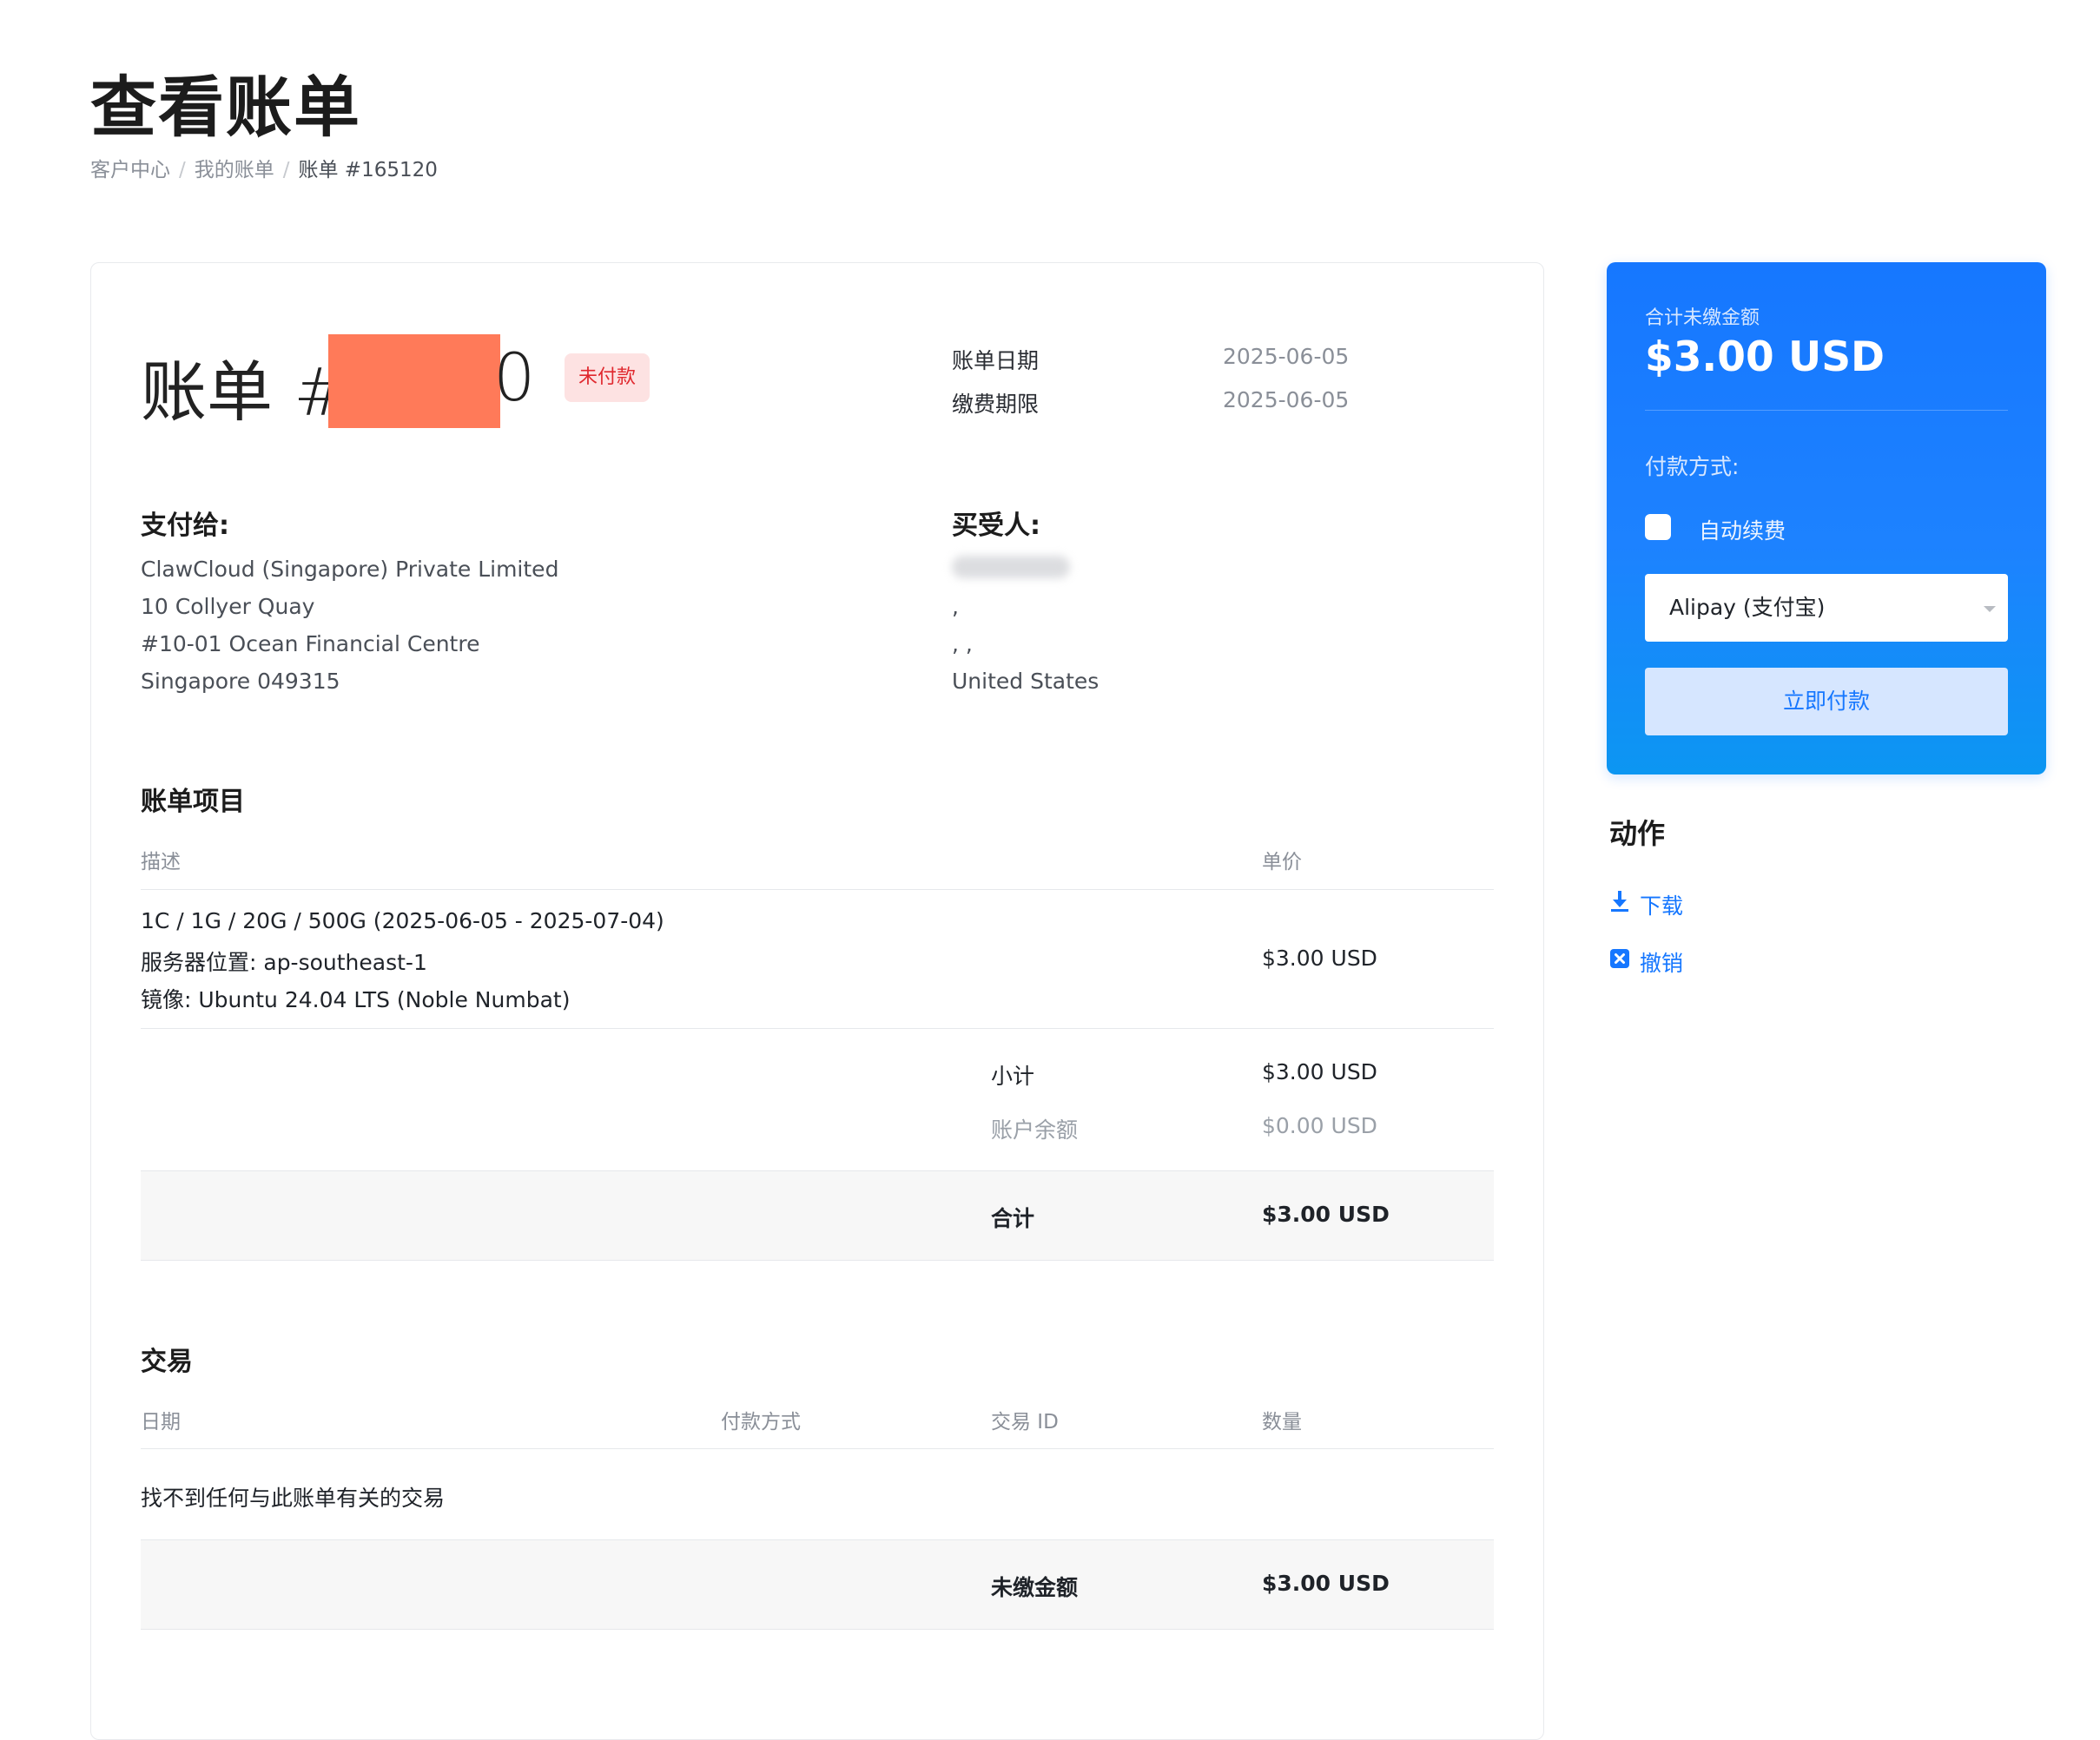 The width and height of the screenshot is (2100, 1740). I want to click on breadcrumb-client-area: 客户中心, so click(130, 170).